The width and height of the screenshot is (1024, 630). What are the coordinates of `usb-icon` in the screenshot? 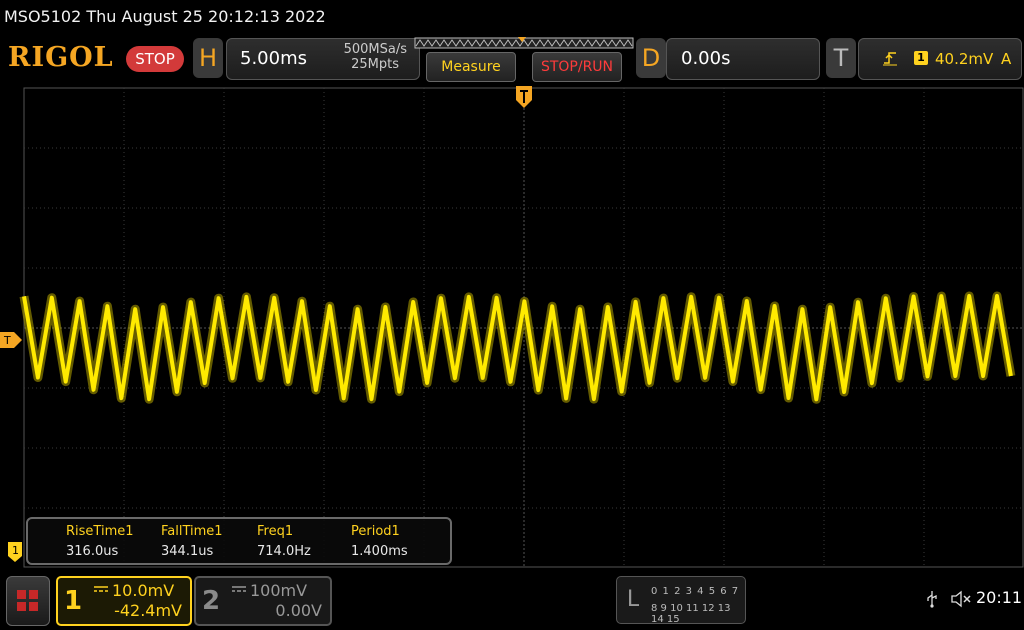 It's located at (932, 599).